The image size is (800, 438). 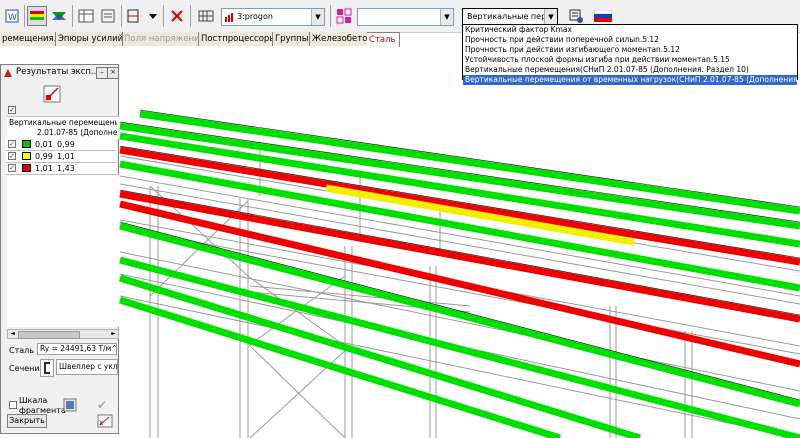 What do you see at coordinates (236, 39) in the screenshot?
I see `tab-postprocessors: Постпроцессоры` at bounding box center [236, 39].